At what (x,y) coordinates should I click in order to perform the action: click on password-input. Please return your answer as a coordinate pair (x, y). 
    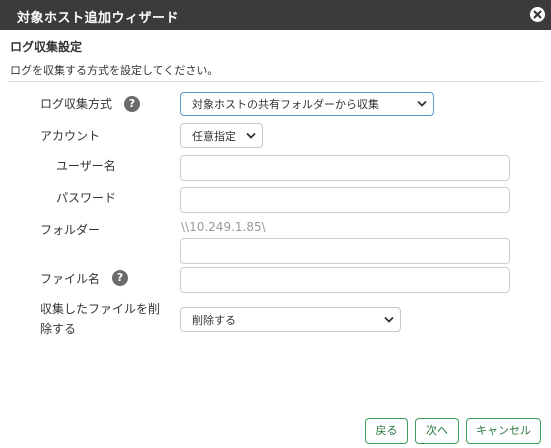
    Looking at the image, I should click on (345, 200).